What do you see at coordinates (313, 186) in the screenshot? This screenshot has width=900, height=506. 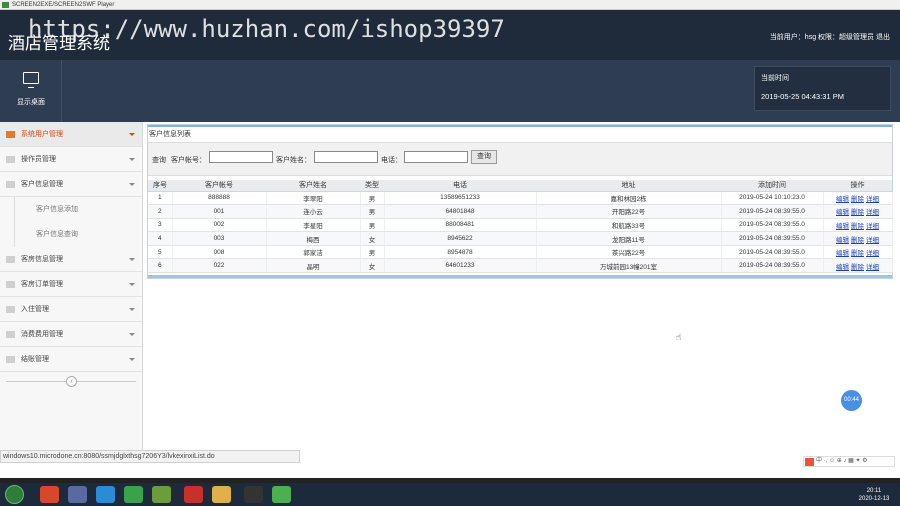 I see `column-header: 客户姓名` at bounding box center [313, 186].